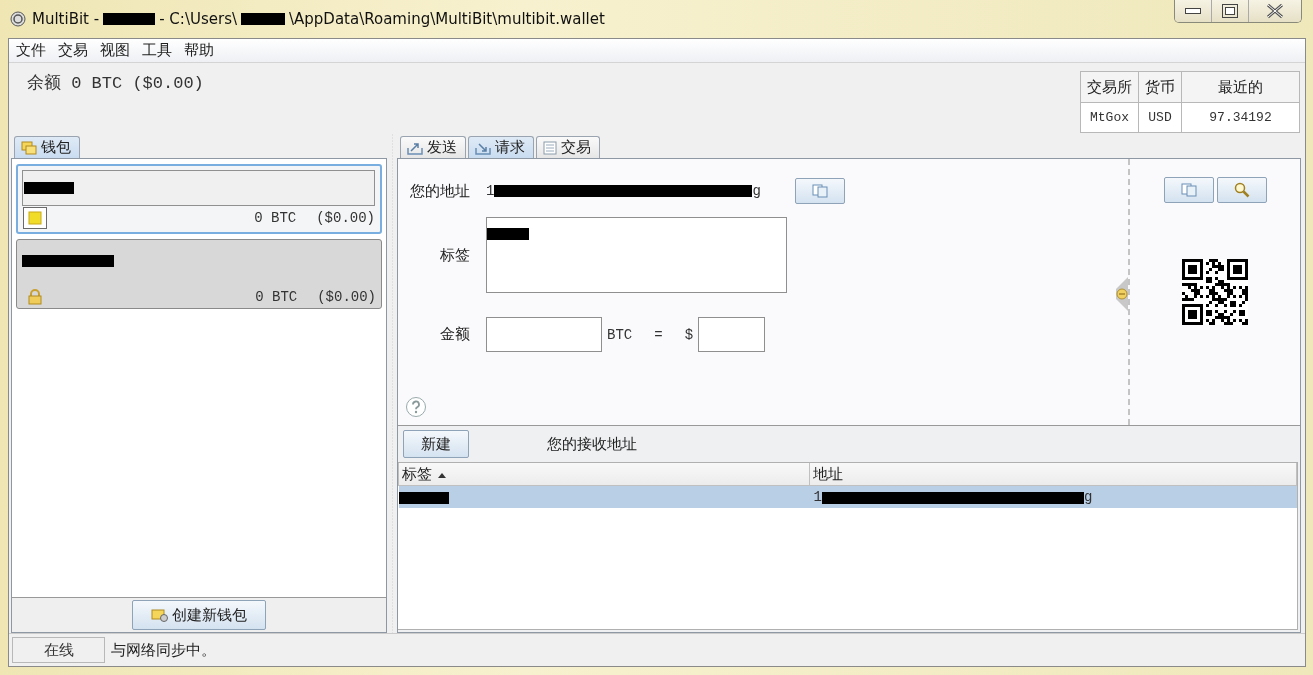  What do you see at coordinates (157, 50) in the screenshot?
I see `menu-item: 工具` at bounding box center [157, 50].